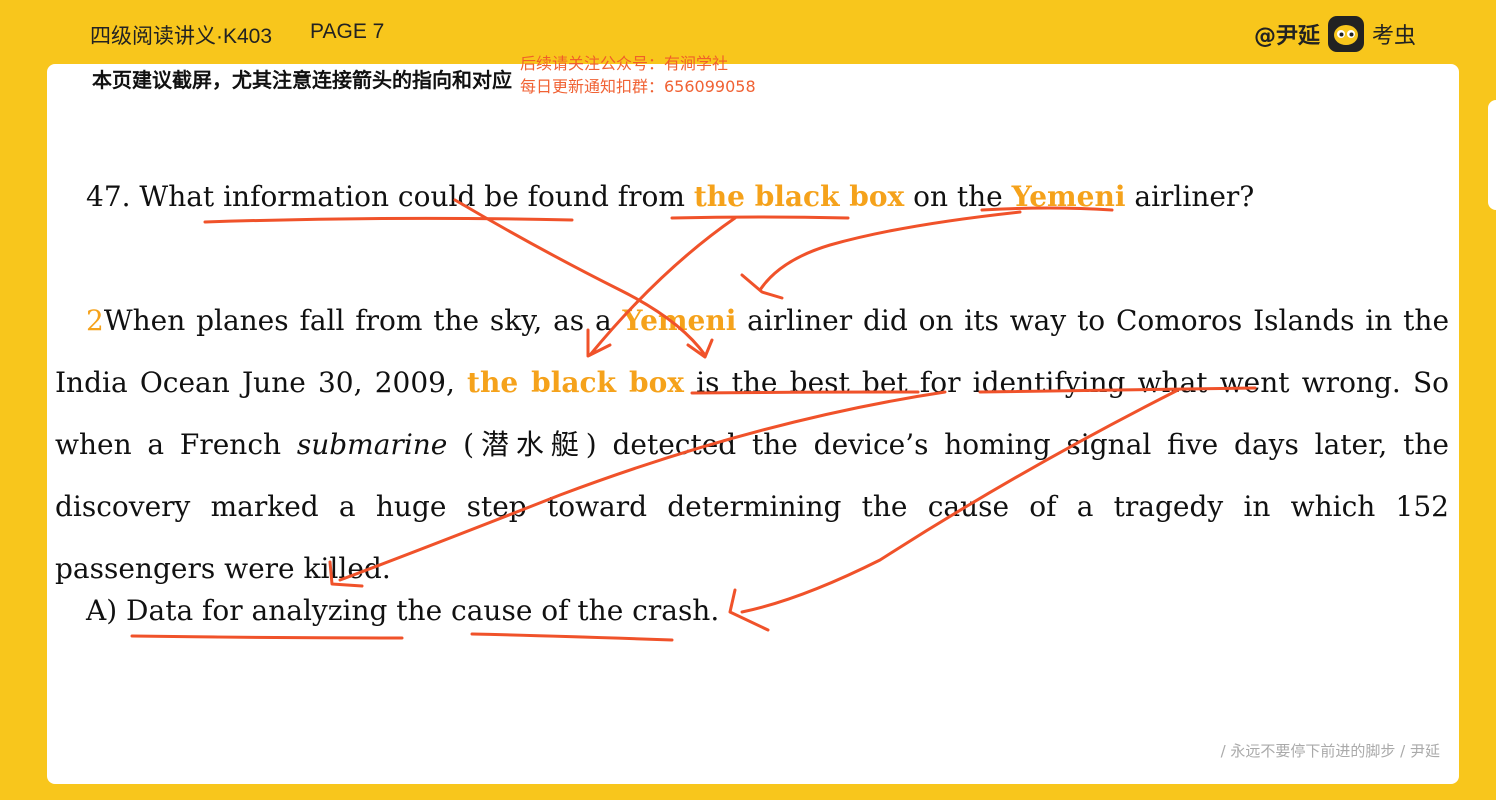 This screenshot has width=1496, height=800. What do you see at coordinates (679, 320) in the screenshot?
I see `passage-keyword-yemeni: Yemeni` at bounding box center [679, 320].